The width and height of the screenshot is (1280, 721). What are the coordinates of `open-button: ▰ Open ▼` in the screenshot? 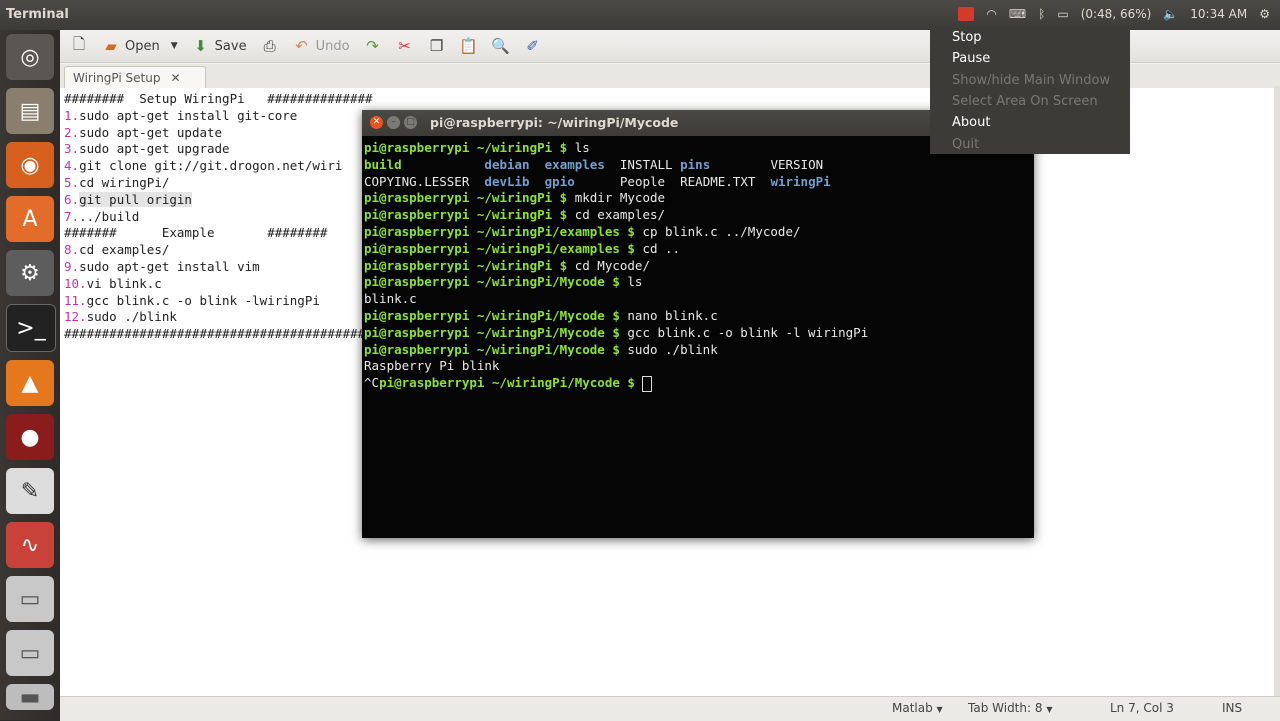 It's located at (140, 46).